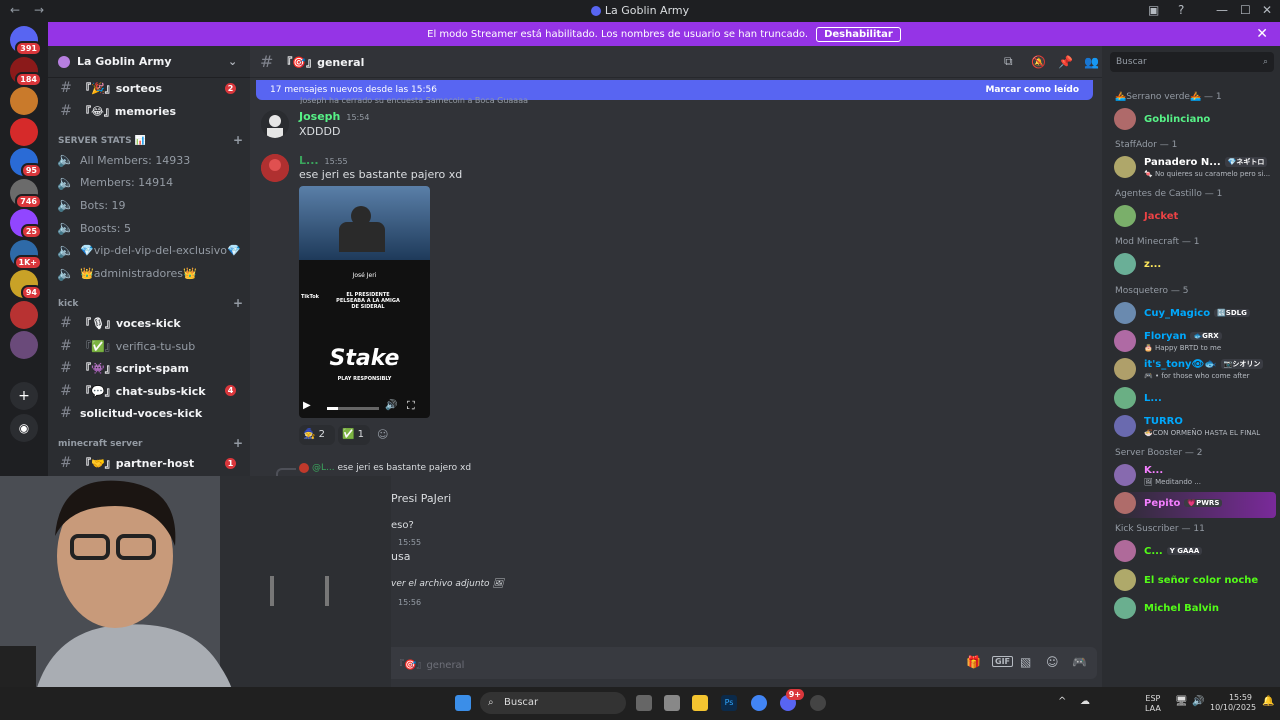  Describe the element at coordinates (644, 703) in the screenshot. I see `task-view-icon` at that location.